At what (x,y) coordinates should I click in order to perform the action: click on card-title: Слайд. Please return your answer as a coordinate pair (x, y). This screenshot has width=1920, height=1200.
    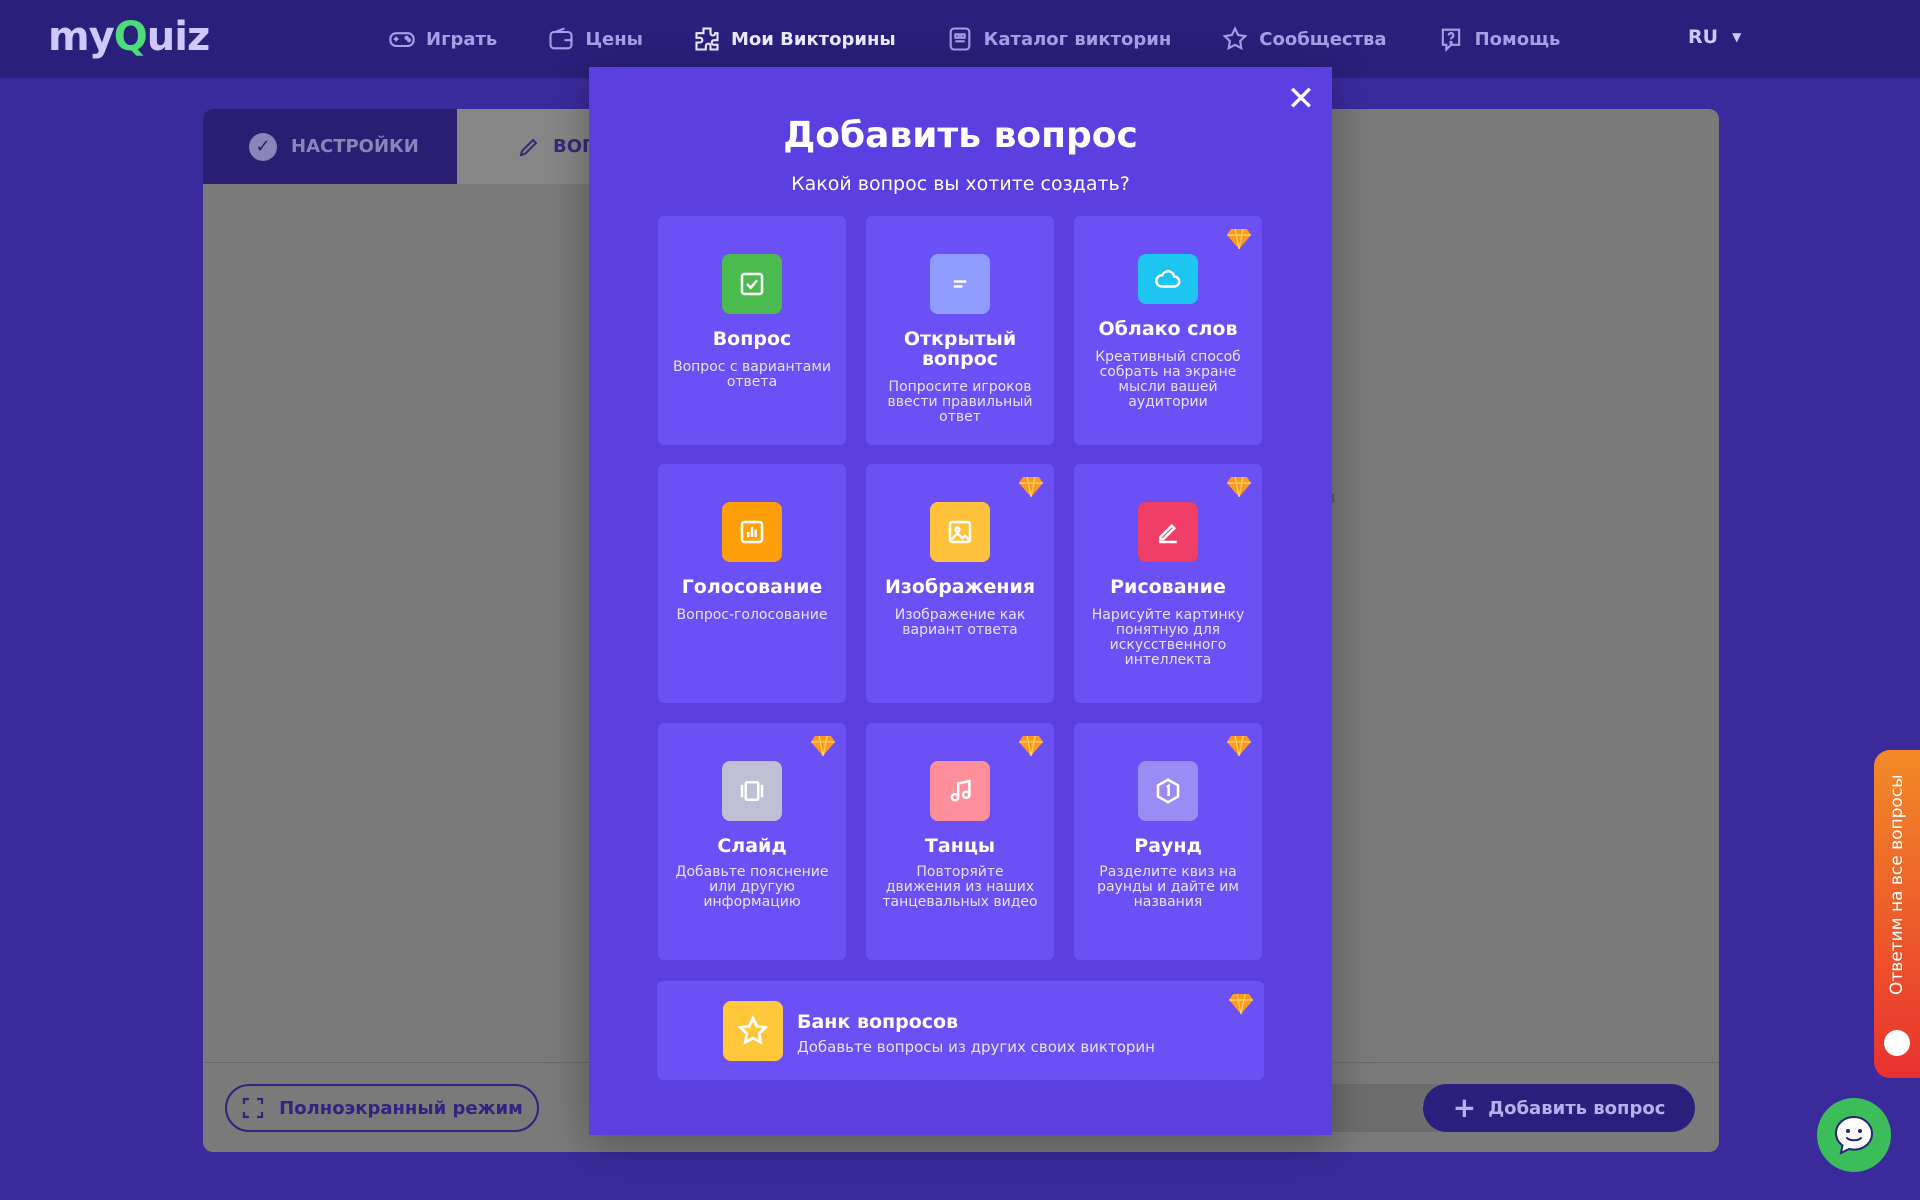
    Looking at the image, I should click on (752, 846).